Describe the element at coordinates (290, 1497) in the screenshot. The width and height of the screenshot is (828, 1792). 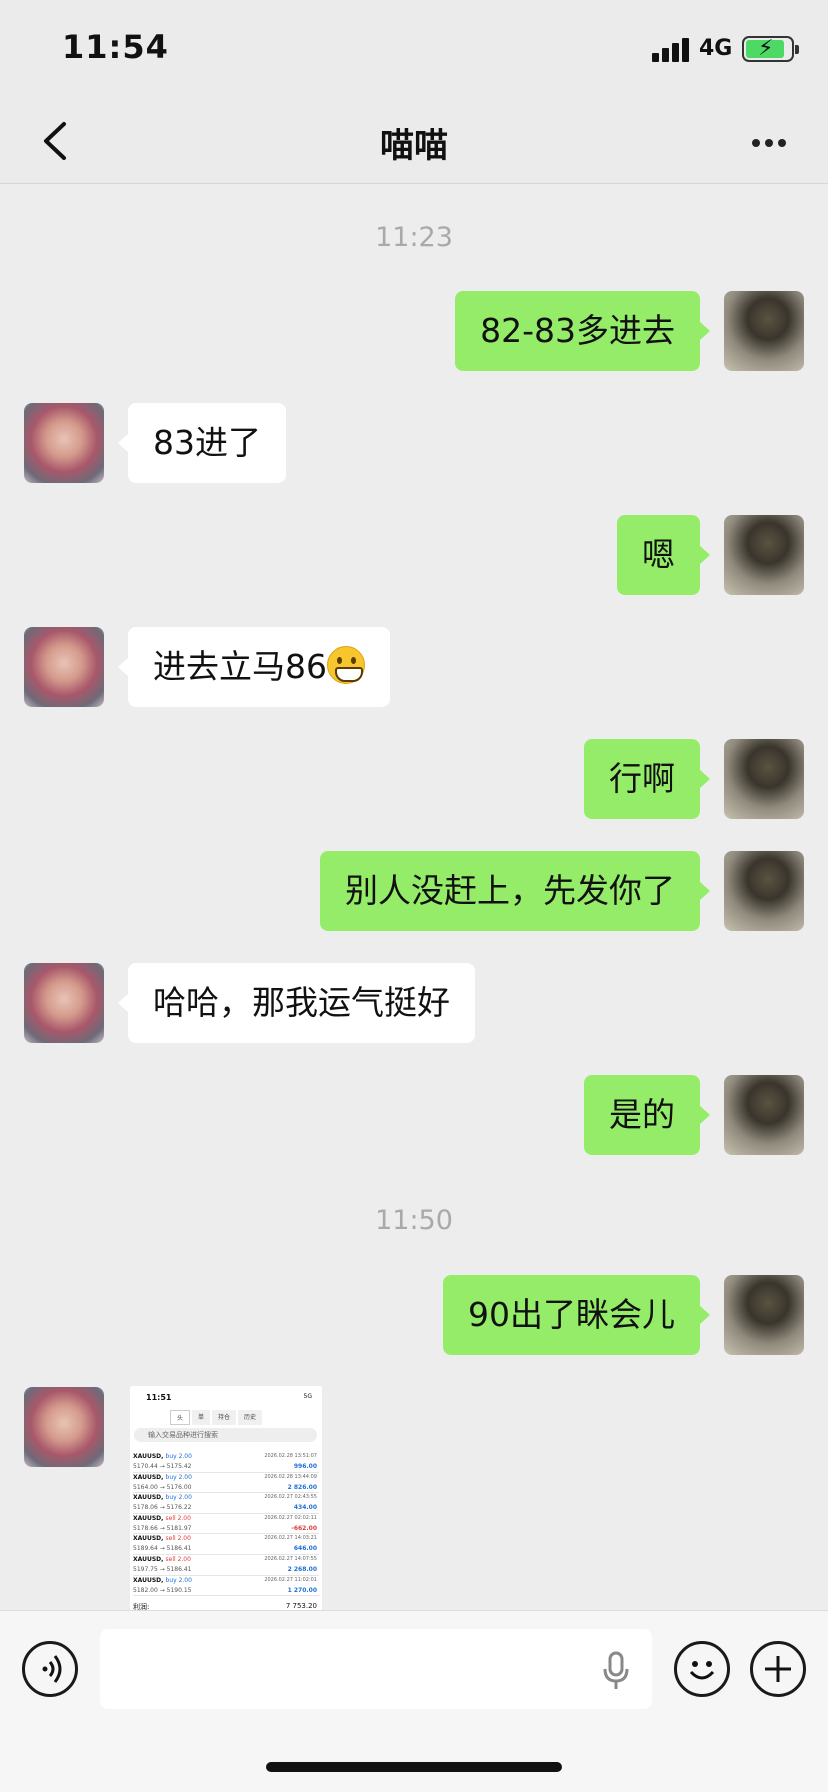
I see `trade-date: 2026.02.27 02:43:55` at that location.